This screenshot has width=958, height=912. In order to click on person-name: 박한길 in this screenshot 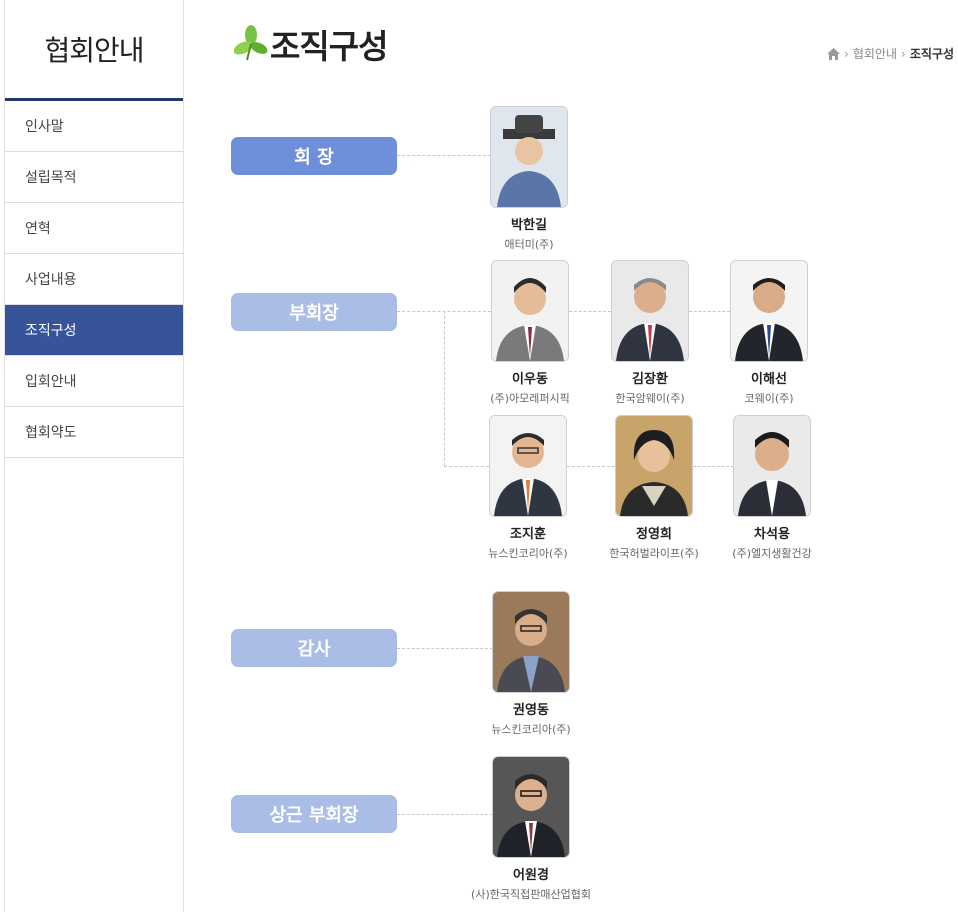, I will do `click(529, 225)`.